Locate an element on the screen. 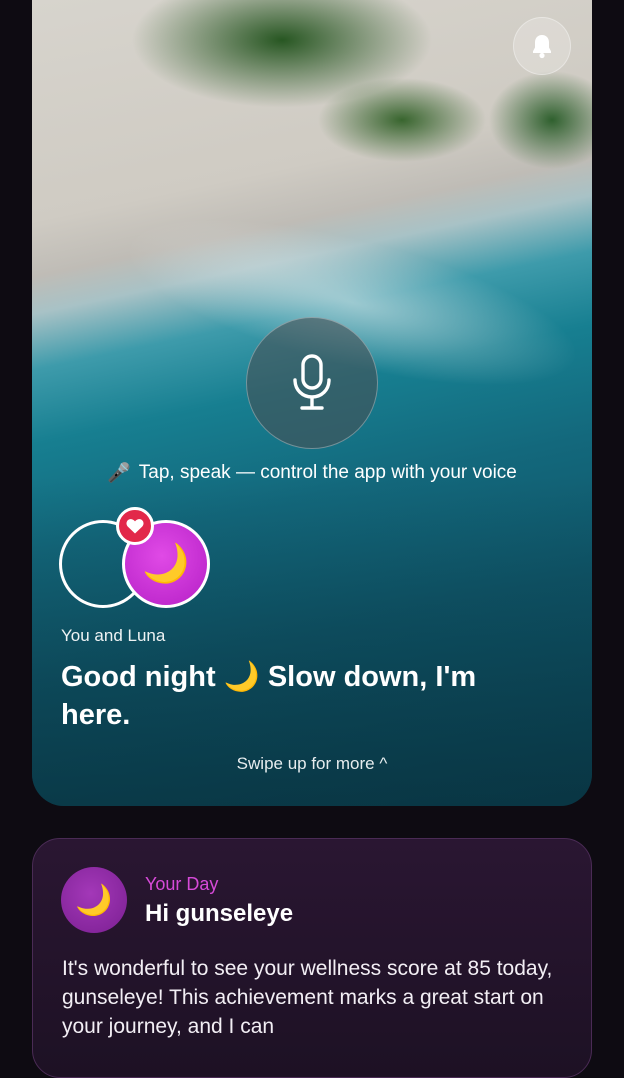 Image resolution: width=624 pixels, height=1078 pixels. heart-badge is located at coordinates (135, 526).